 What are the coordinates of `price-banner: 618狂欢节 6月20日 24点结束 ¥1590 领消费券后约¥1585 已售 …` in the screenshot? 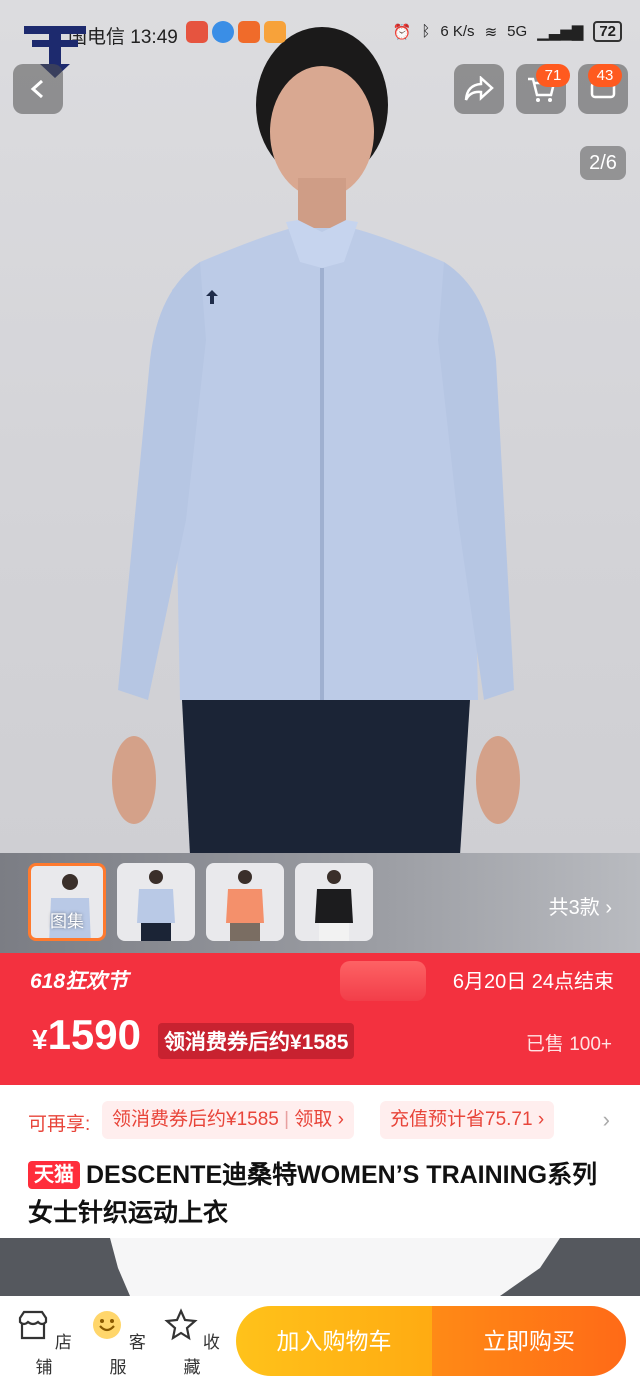 It's located at (320, 1019).